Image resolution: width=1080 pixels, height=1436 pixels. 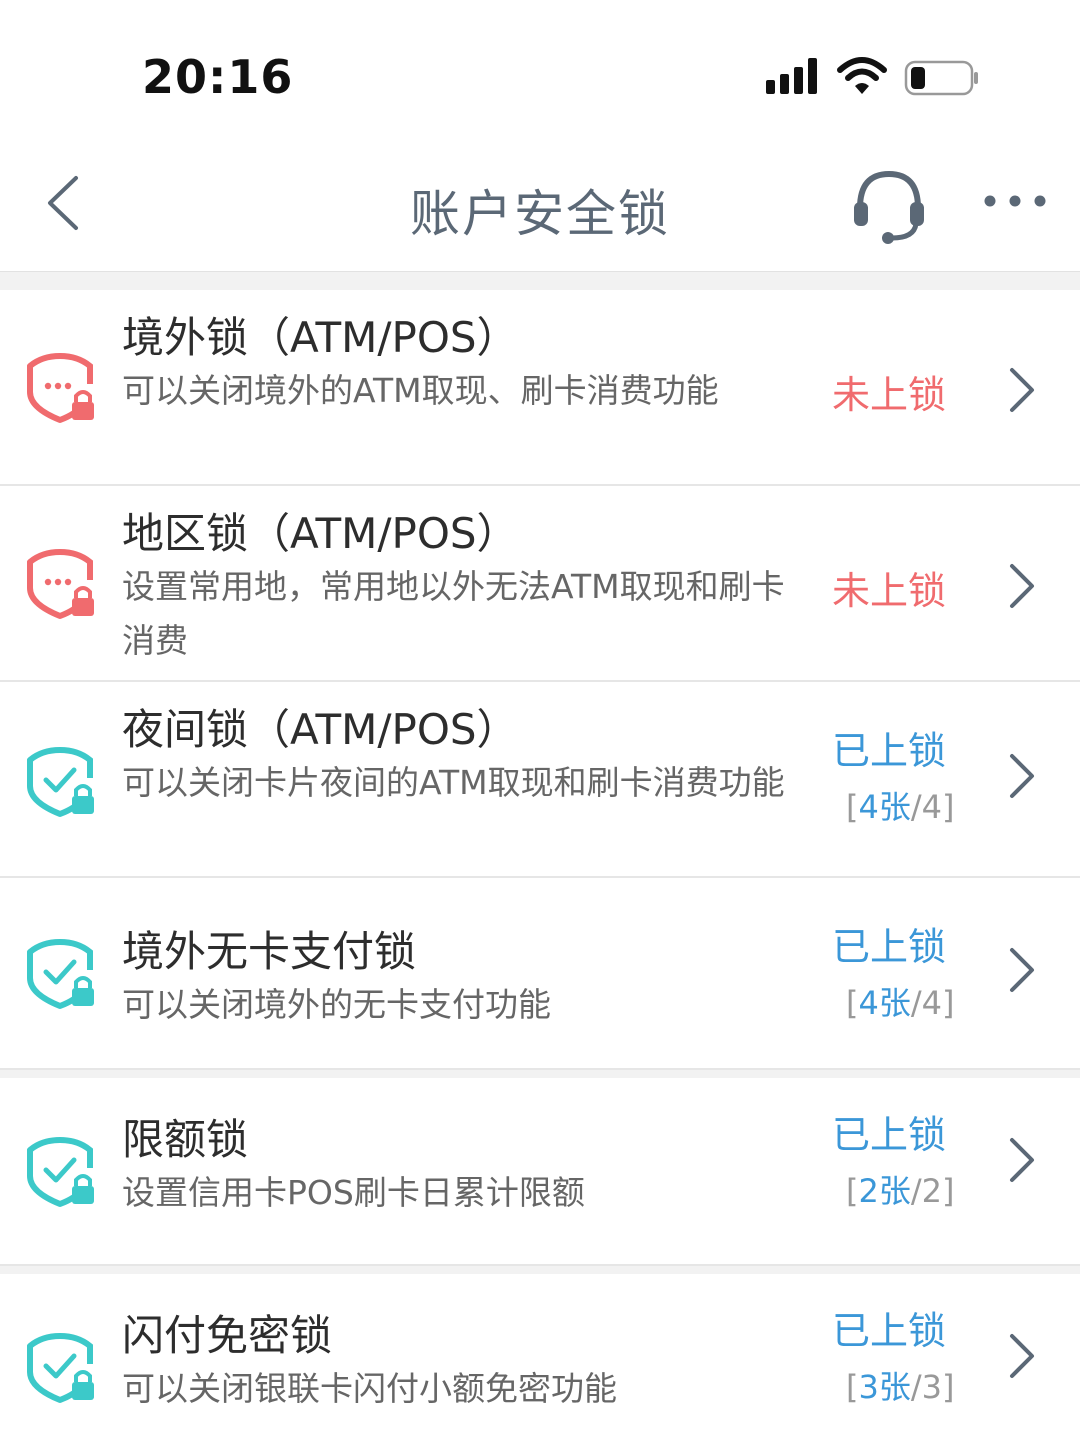 I want to click on total-card-count: 3, so click(x=931, y=1387).